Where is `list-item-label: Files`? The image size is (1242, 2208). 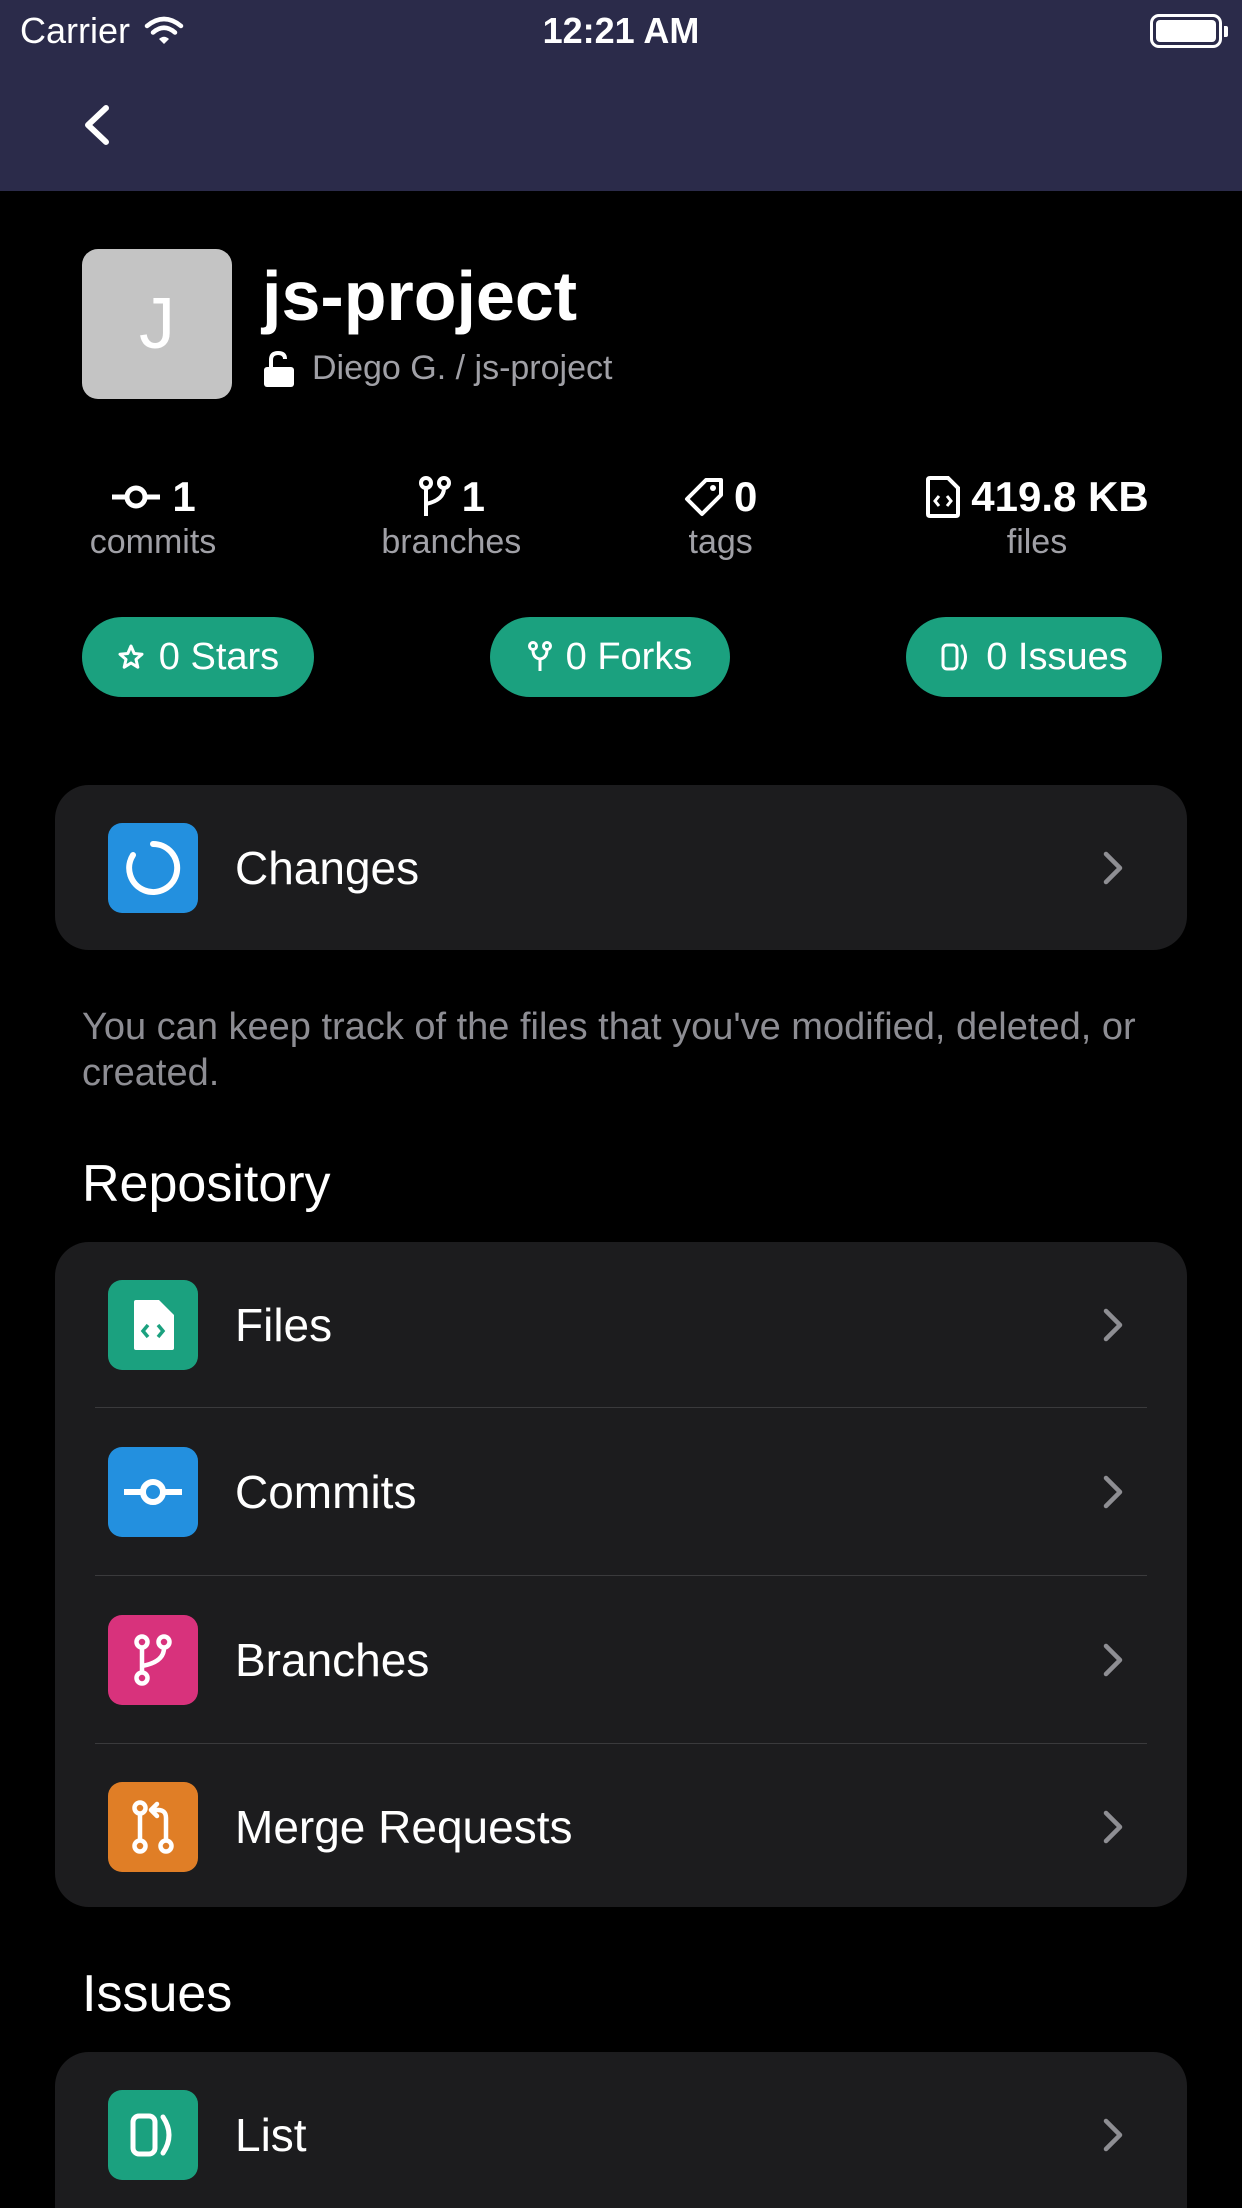
list-item-label: Files is located at coordinates (284, 1324).